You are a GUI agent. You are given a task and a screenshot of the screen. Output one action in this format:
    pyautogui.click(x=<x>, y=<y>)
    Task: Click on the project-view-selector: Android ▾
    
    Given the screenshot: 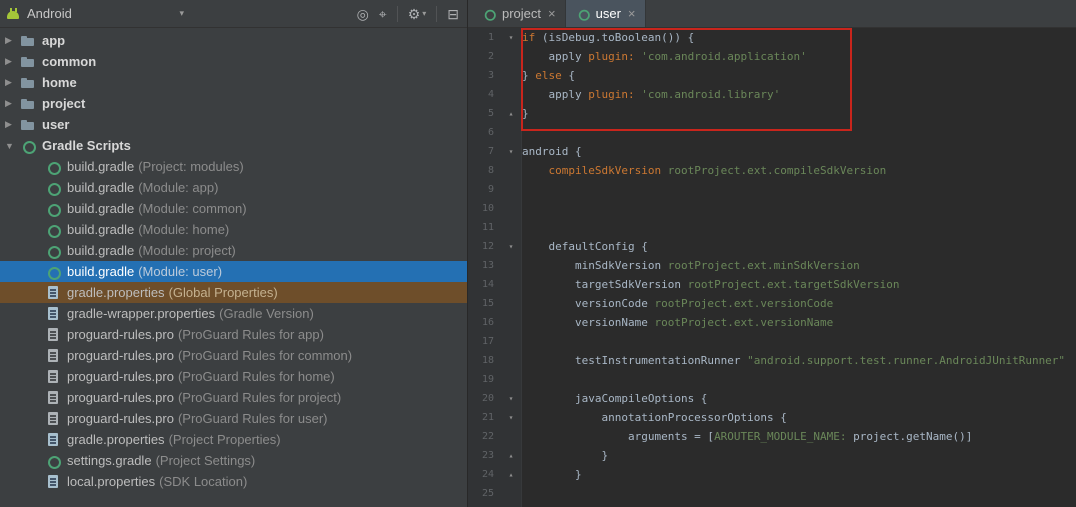 What is the action you would take?
    pyautogui.click(x=95, y=13)
    